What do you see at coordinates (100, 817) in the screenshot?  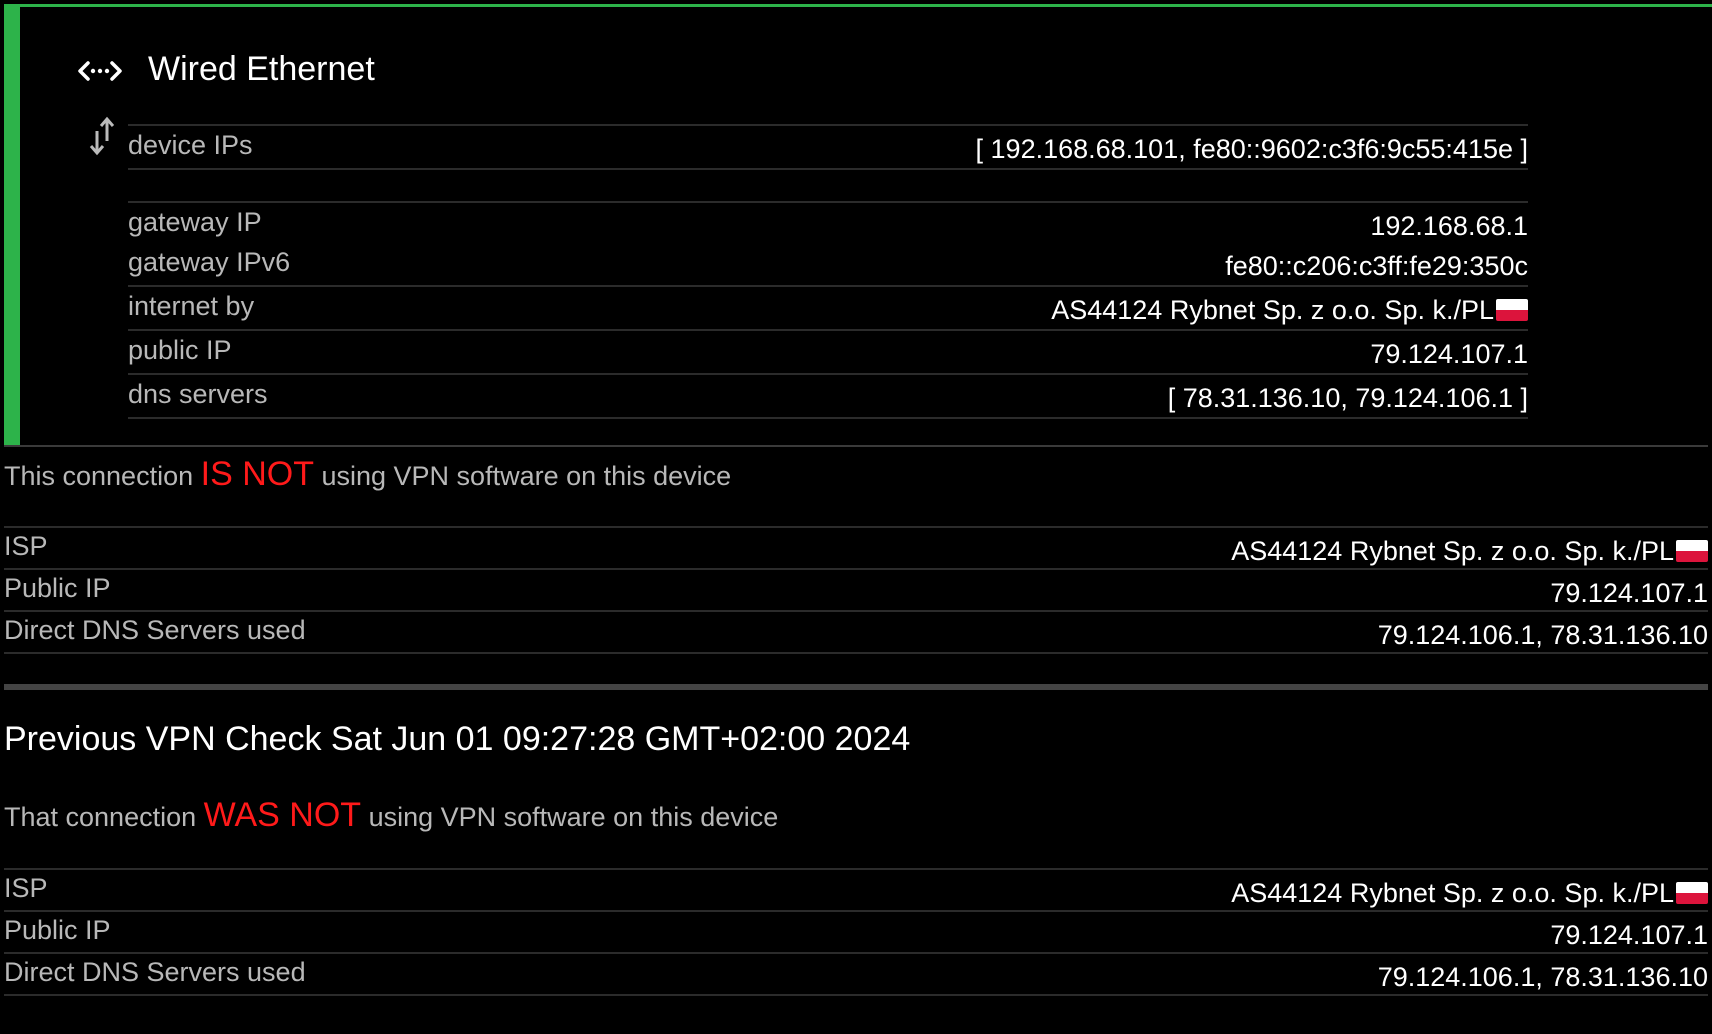 I see `status-prefix: That connection` at bounding box center [100, 817].